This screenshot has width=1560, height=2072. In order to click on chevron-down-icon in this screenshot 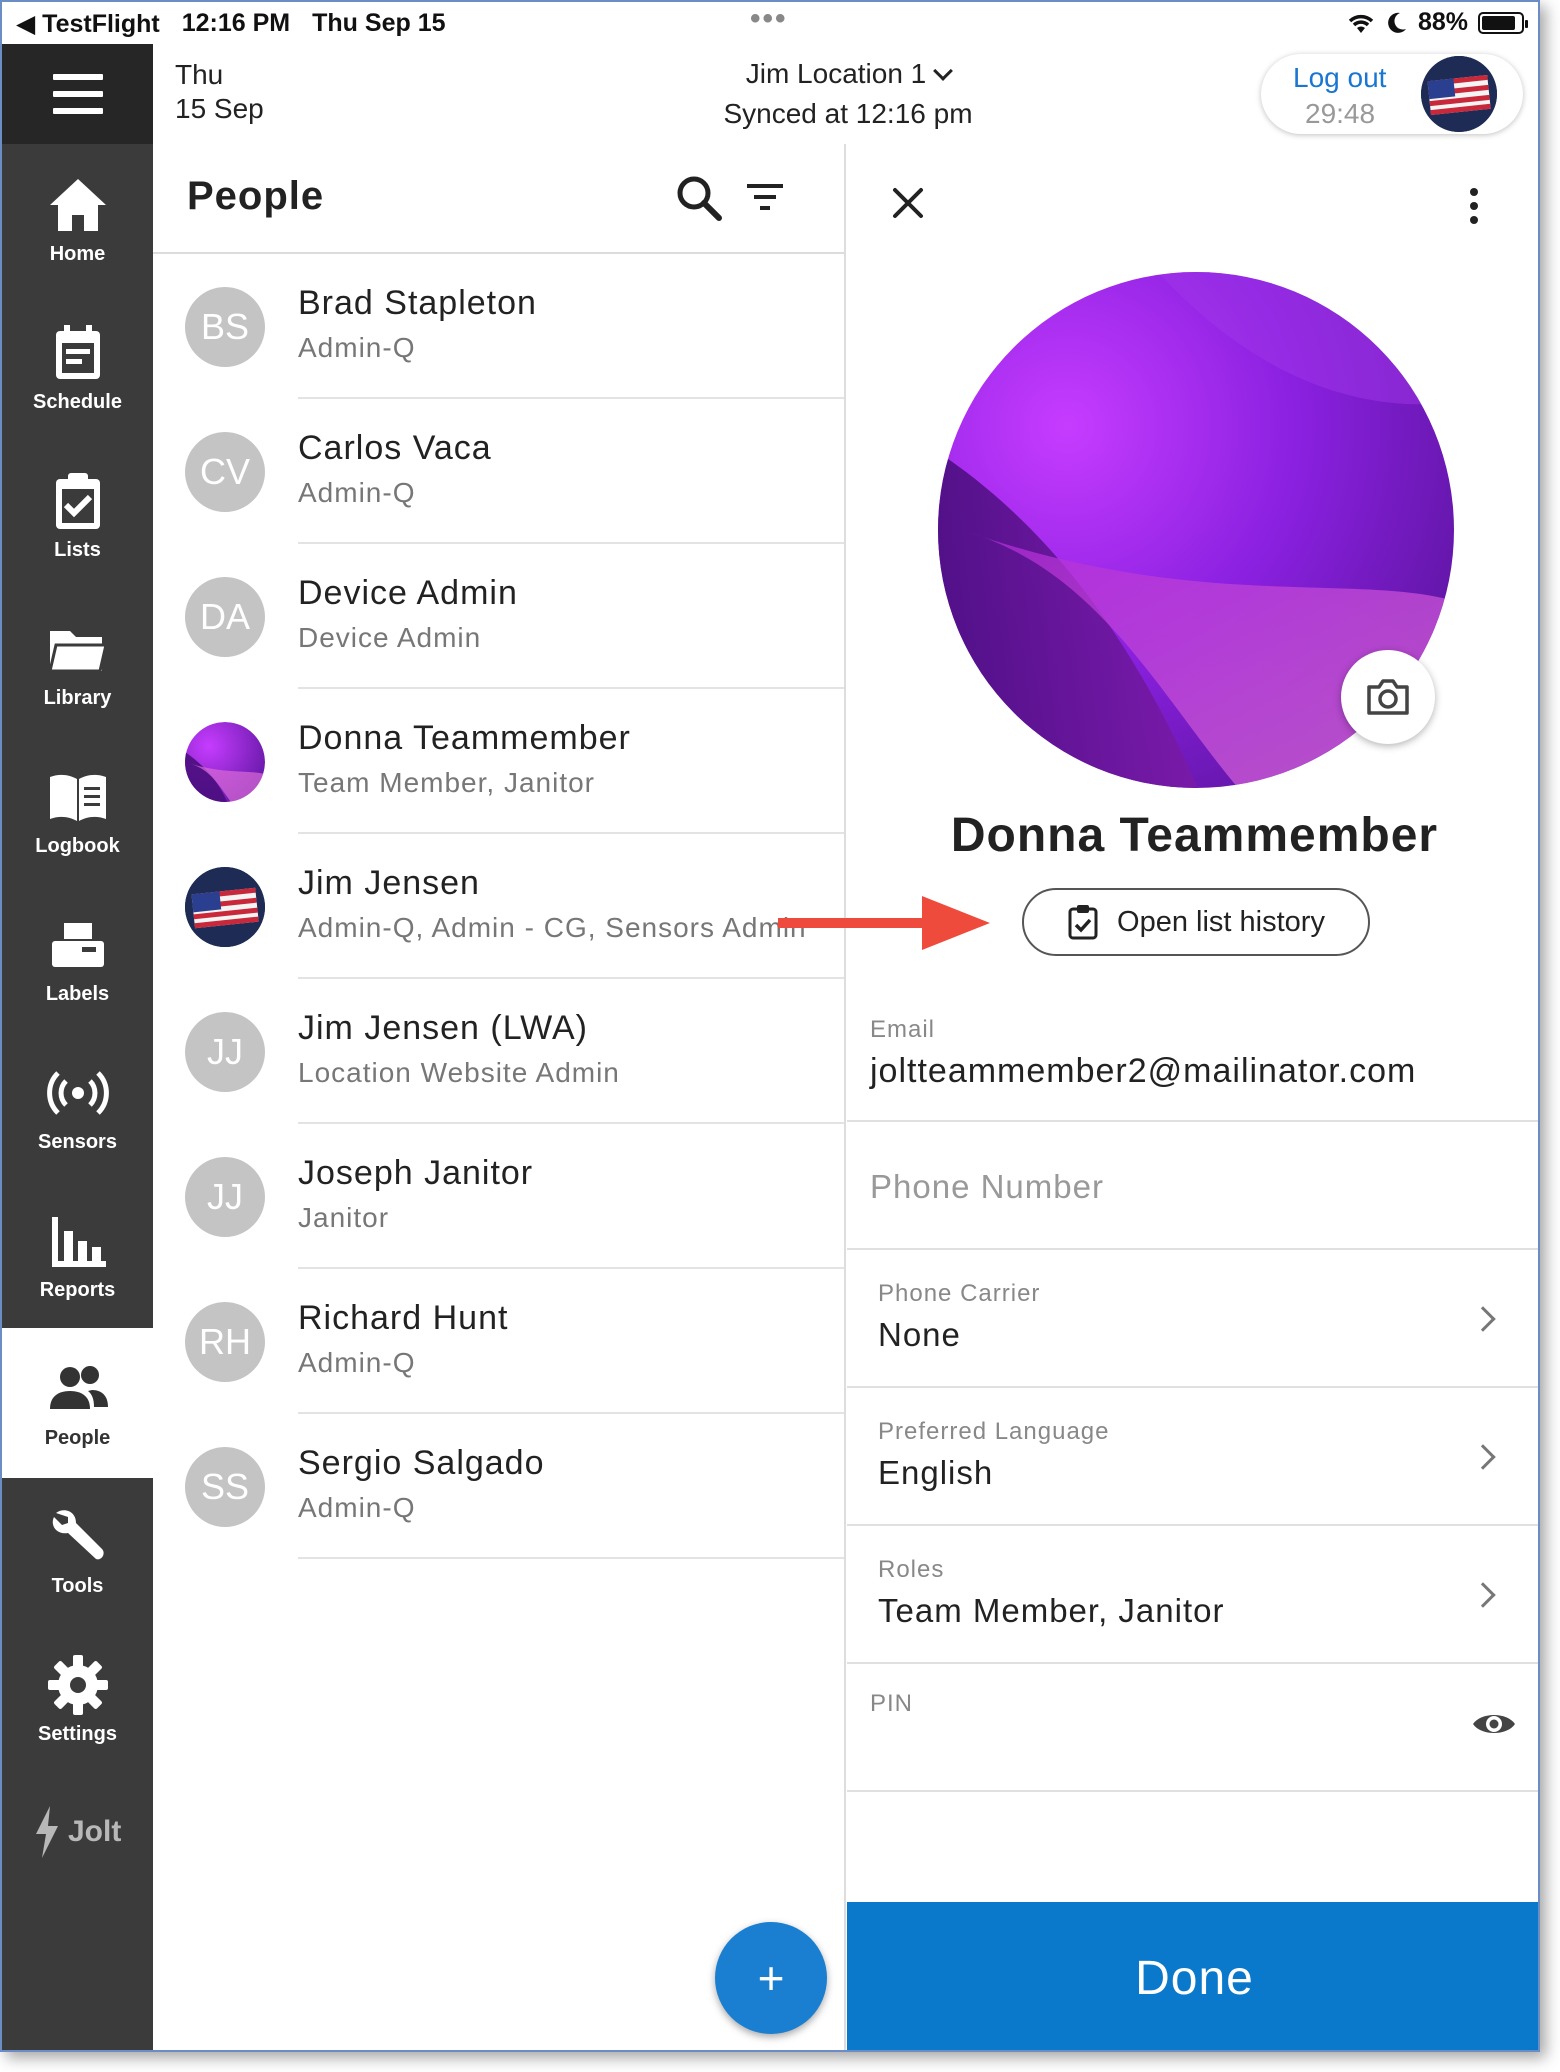, I will do `click(943, 71)`.